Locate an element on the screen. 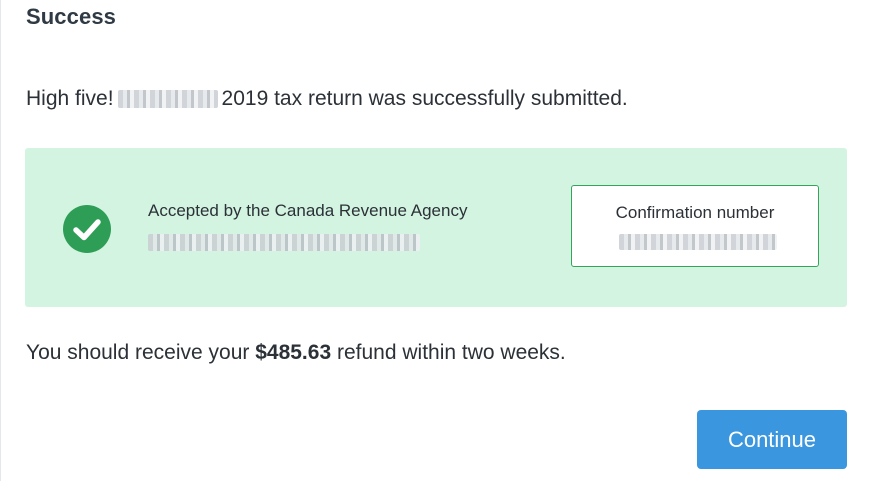  confirmation-number-label: Confirmation number is located at coordinates (695, 212).